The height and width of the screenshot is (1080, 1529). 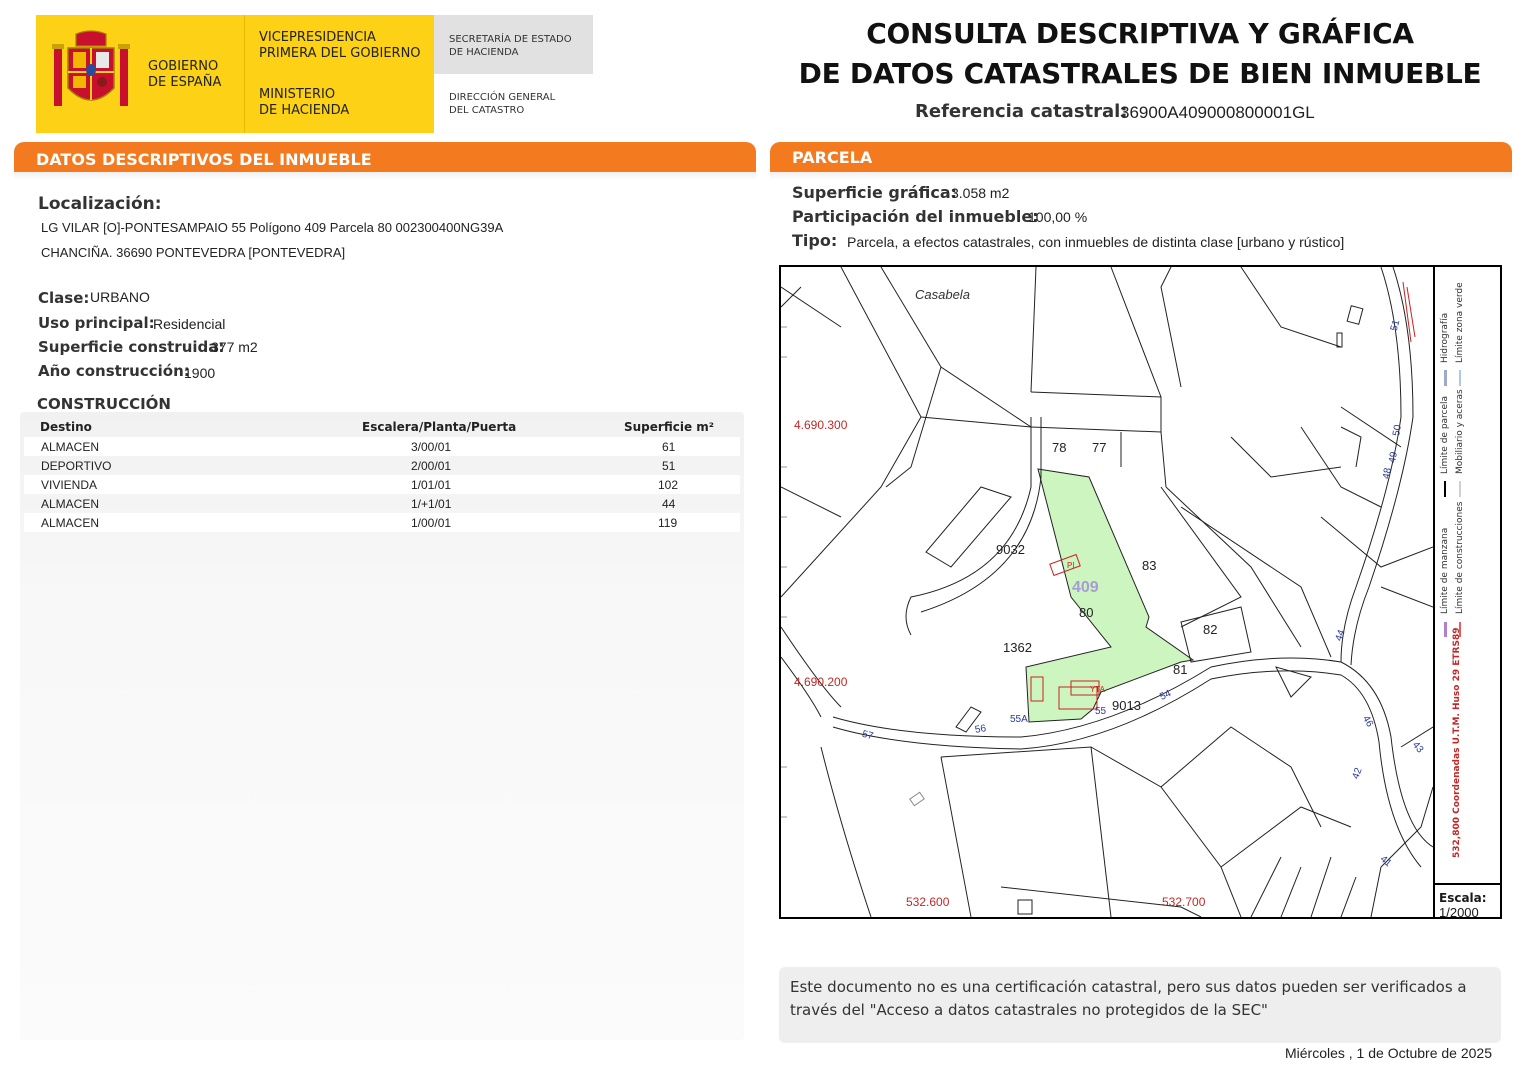 What do you see at coordinates (821, 682) in the screenshot?
I see `coord-y2: 4.690.200` at bounding box center [821, 682].